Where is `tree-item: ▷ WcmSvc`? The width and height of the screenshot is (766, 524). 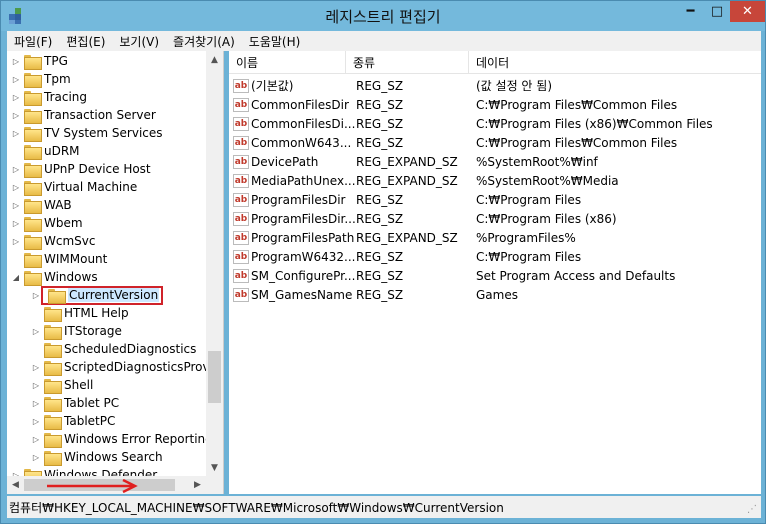 tree-item: ▷ WcmSvc is located at coordinates (53, 241).